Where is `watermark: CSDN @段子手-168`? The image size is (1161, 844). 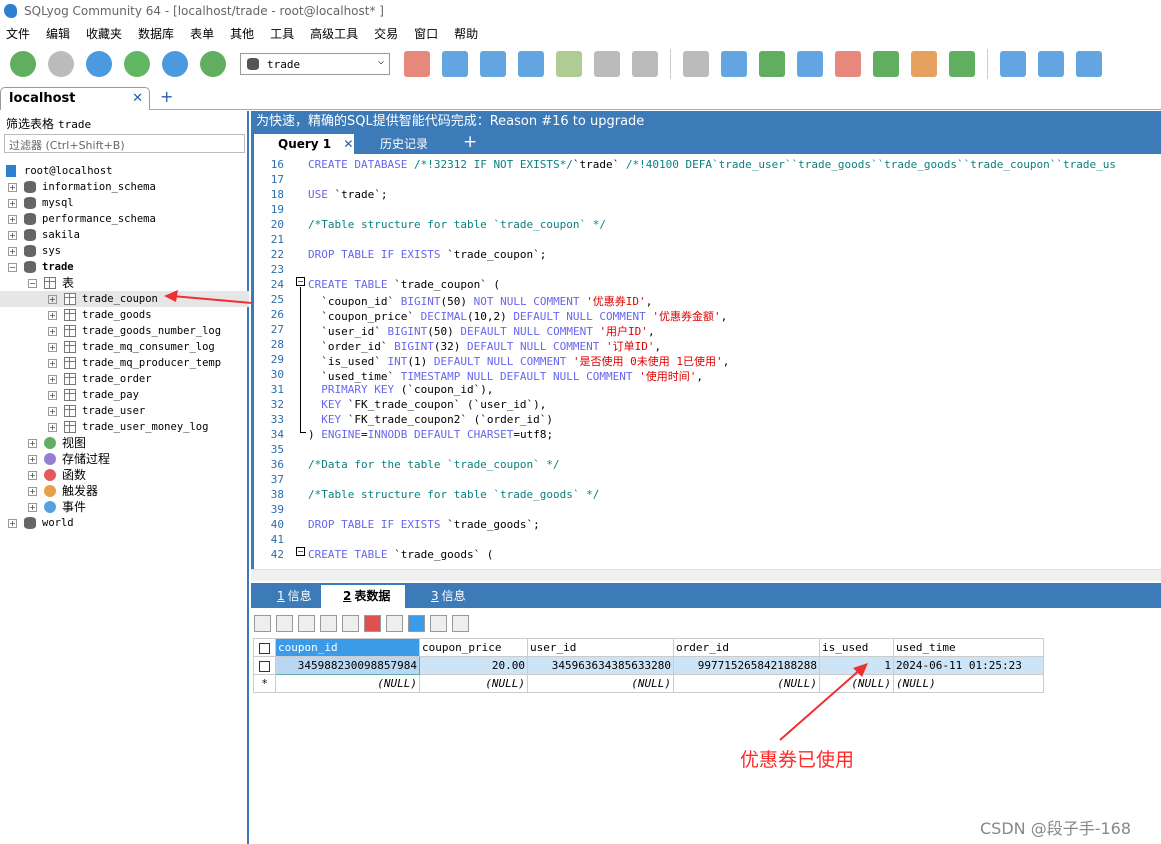
watermark: CSDN @段子手-168 is located at coordinates (1056, 828).